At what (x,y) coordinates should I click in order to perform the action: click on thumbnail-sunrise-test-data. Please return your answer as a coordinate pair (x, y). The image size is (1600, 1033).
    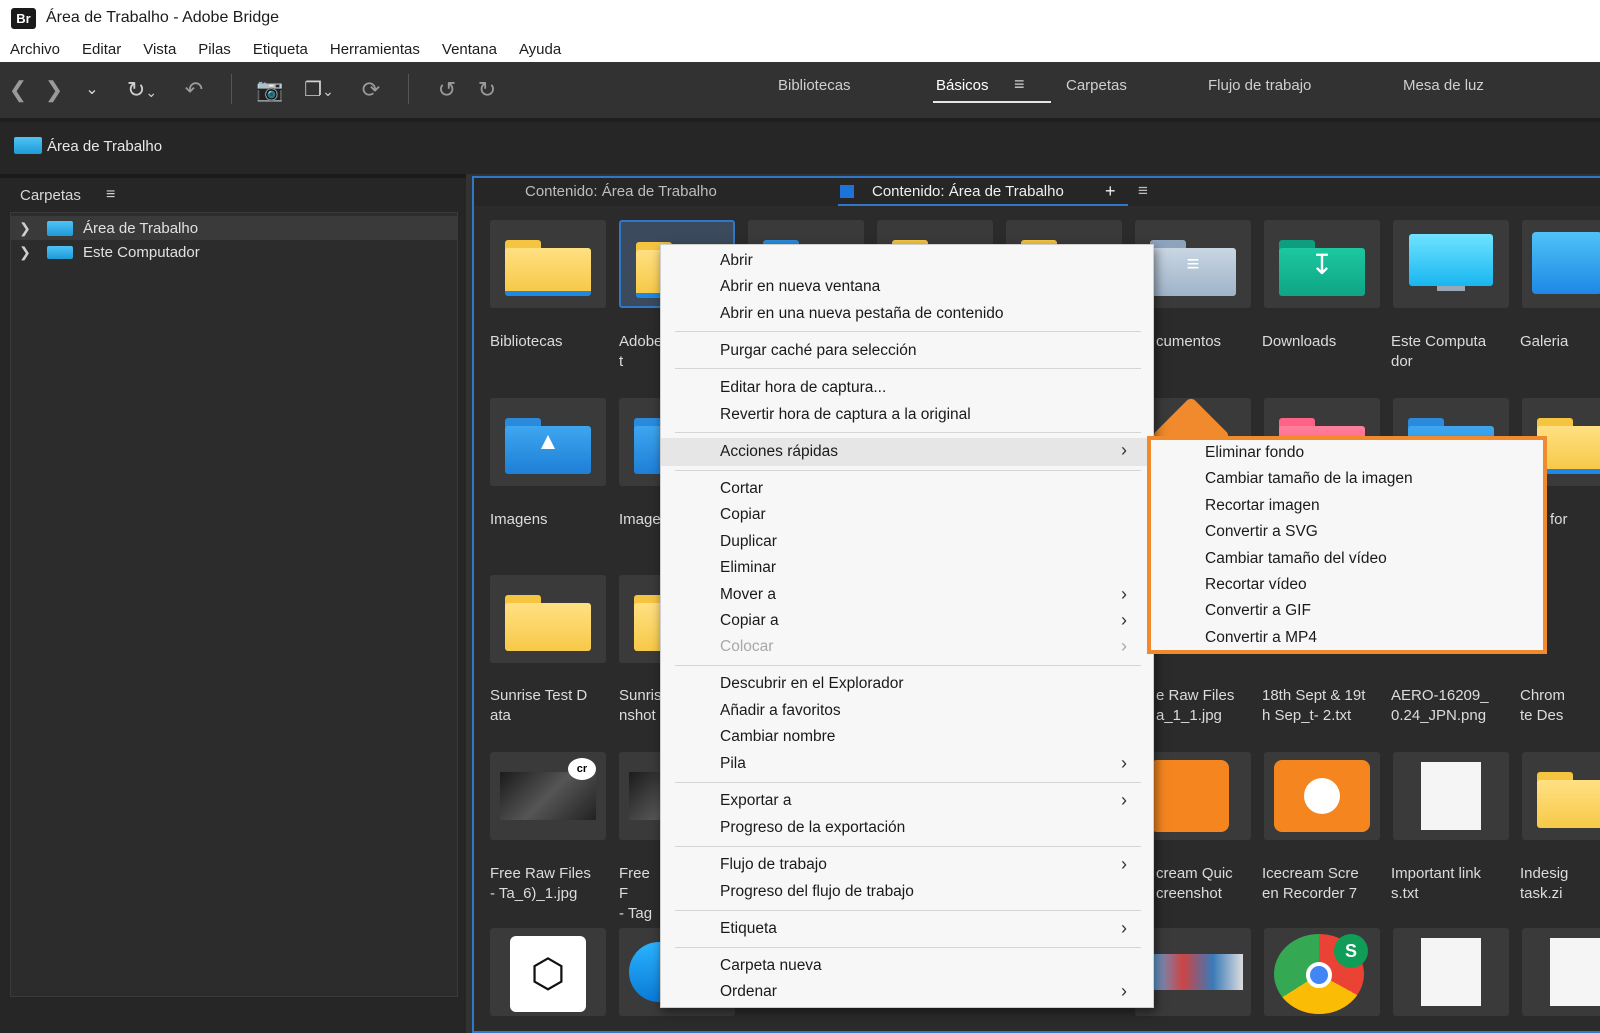
    Looking at the image, I should click on (548, 619).